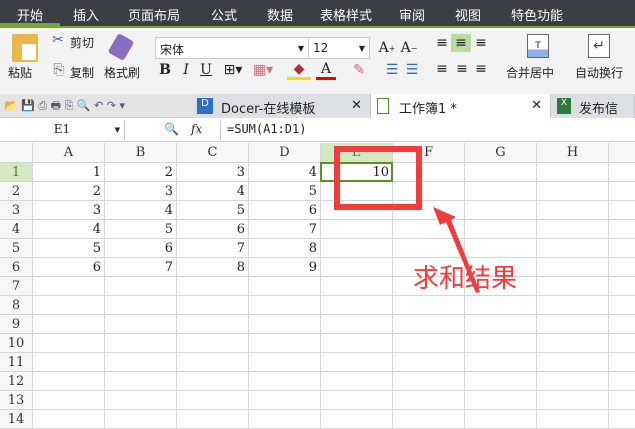 The image size is (635, 429). What do you see at coordinates (465, 279) in the screenshot?
I see `annotation-text: 求和结果` at bounding box center [465, 279].